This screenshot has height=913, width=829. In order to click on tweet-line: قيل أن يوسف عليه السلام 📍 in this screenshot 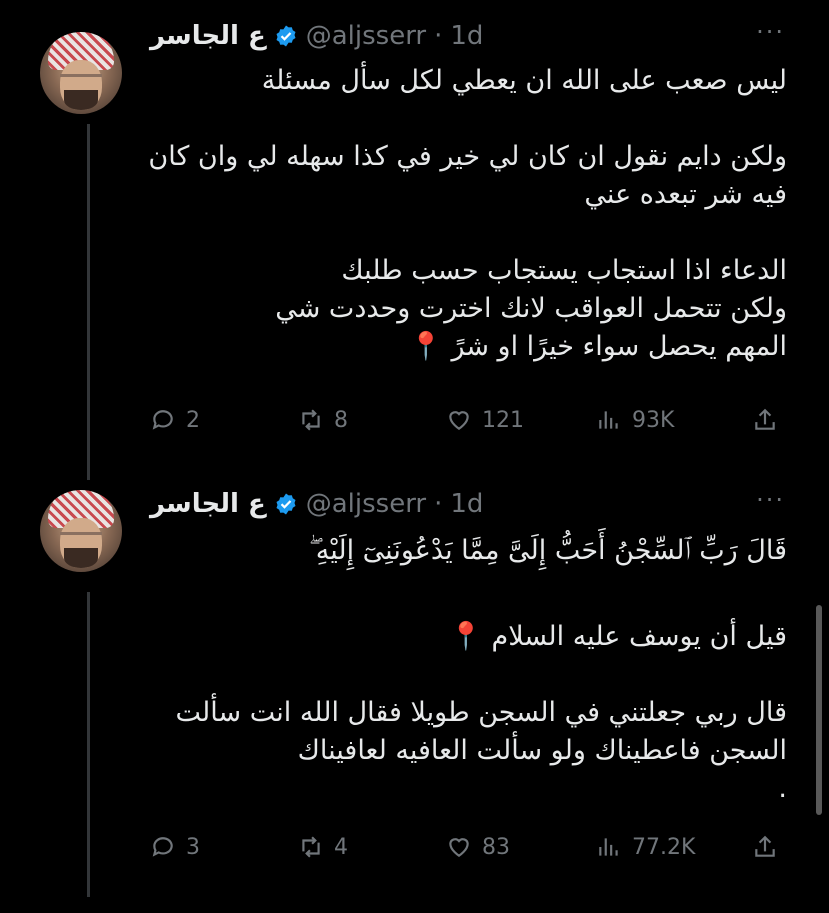, I will do `click(618, 636)`.